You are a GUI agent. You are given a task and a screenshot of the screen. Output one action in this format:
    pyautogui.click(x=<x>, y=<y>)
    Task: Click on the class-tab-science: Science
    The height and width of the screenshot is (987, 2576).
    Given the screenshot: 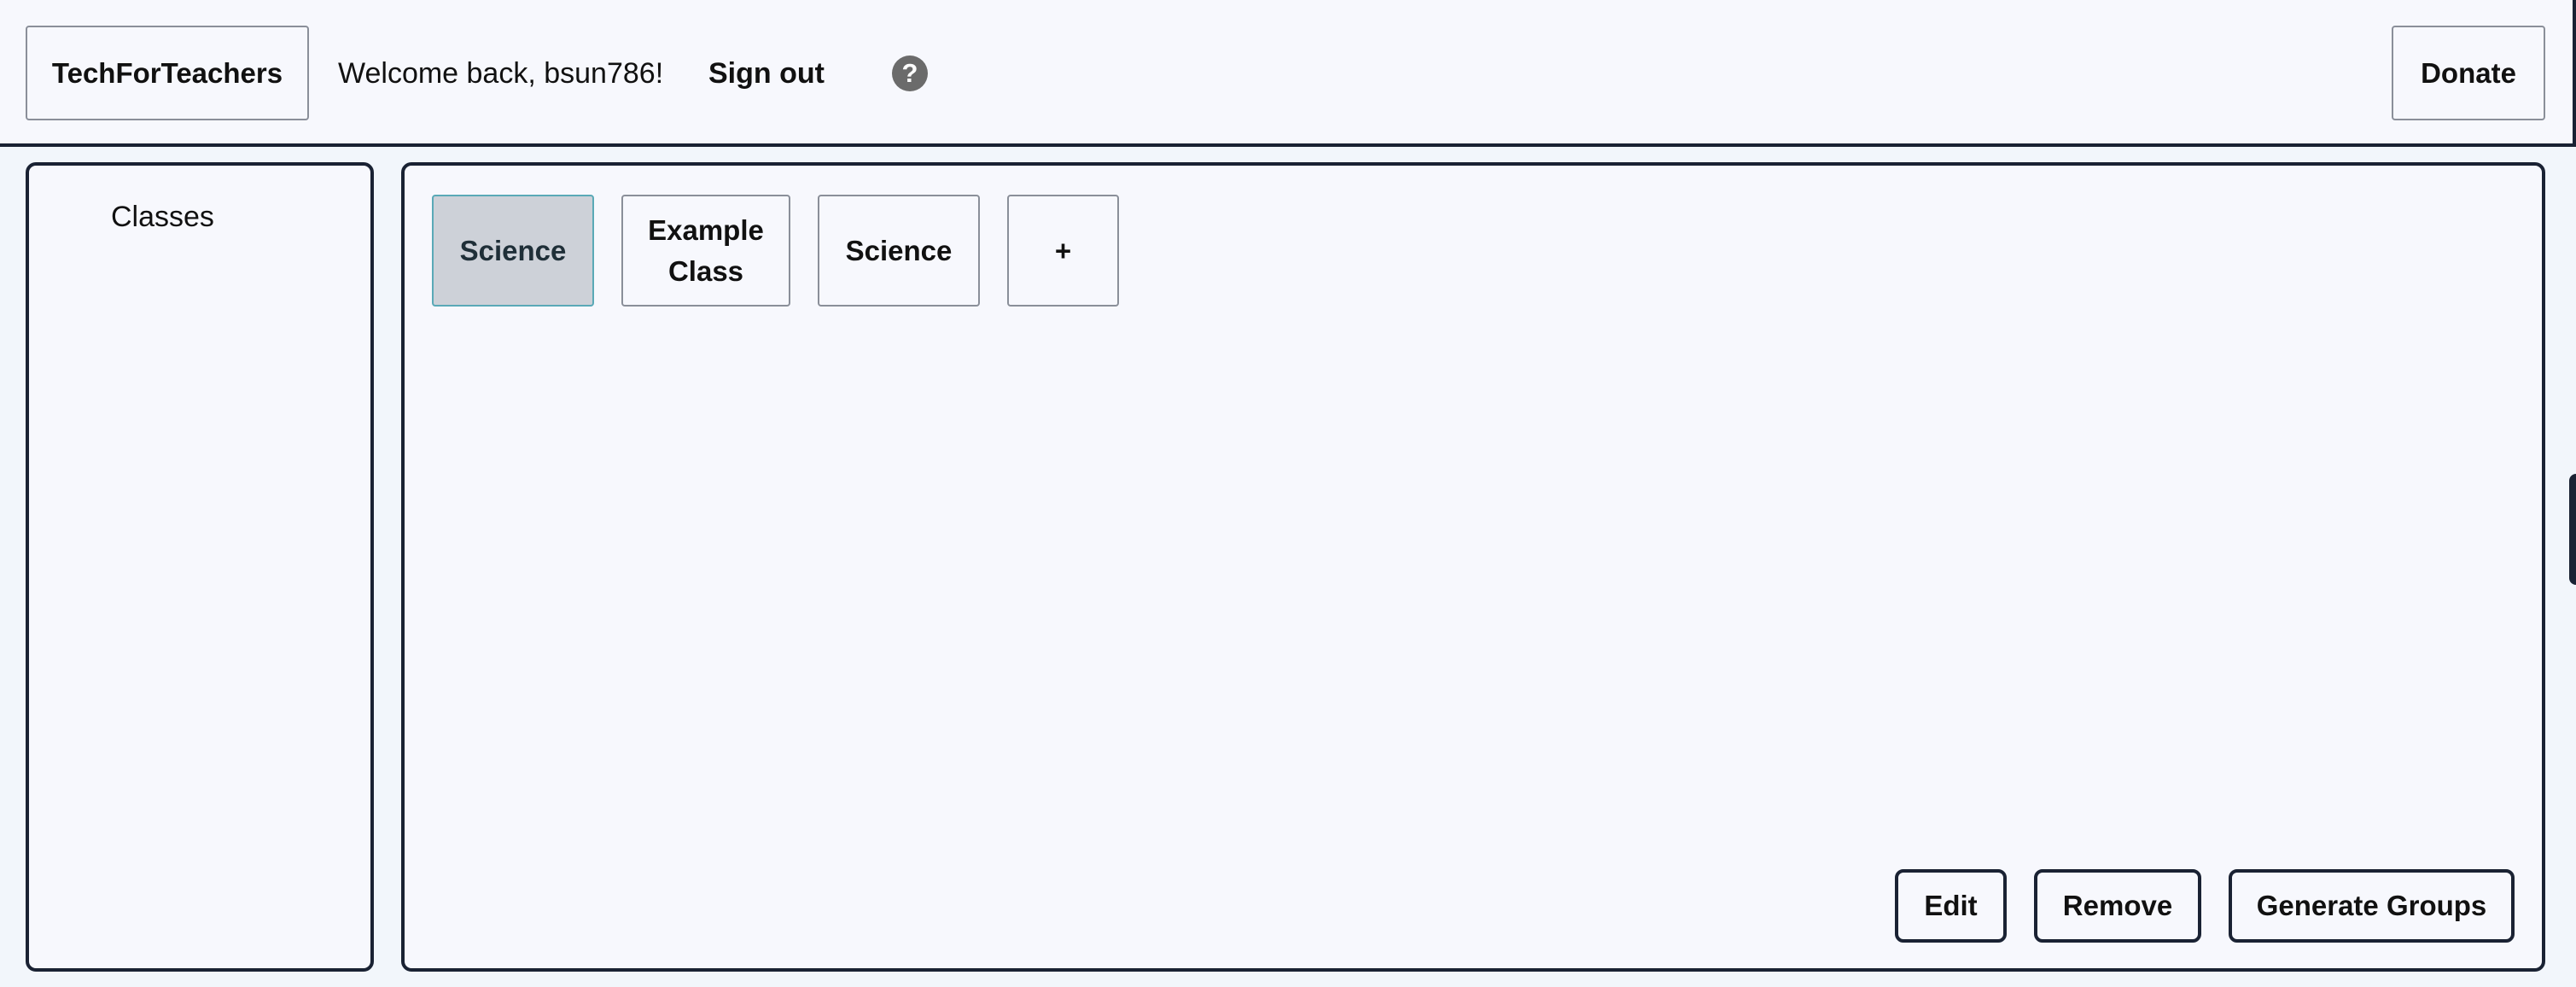 What is the action you would take?
    pyautogui.click(x=513, y=251)
    